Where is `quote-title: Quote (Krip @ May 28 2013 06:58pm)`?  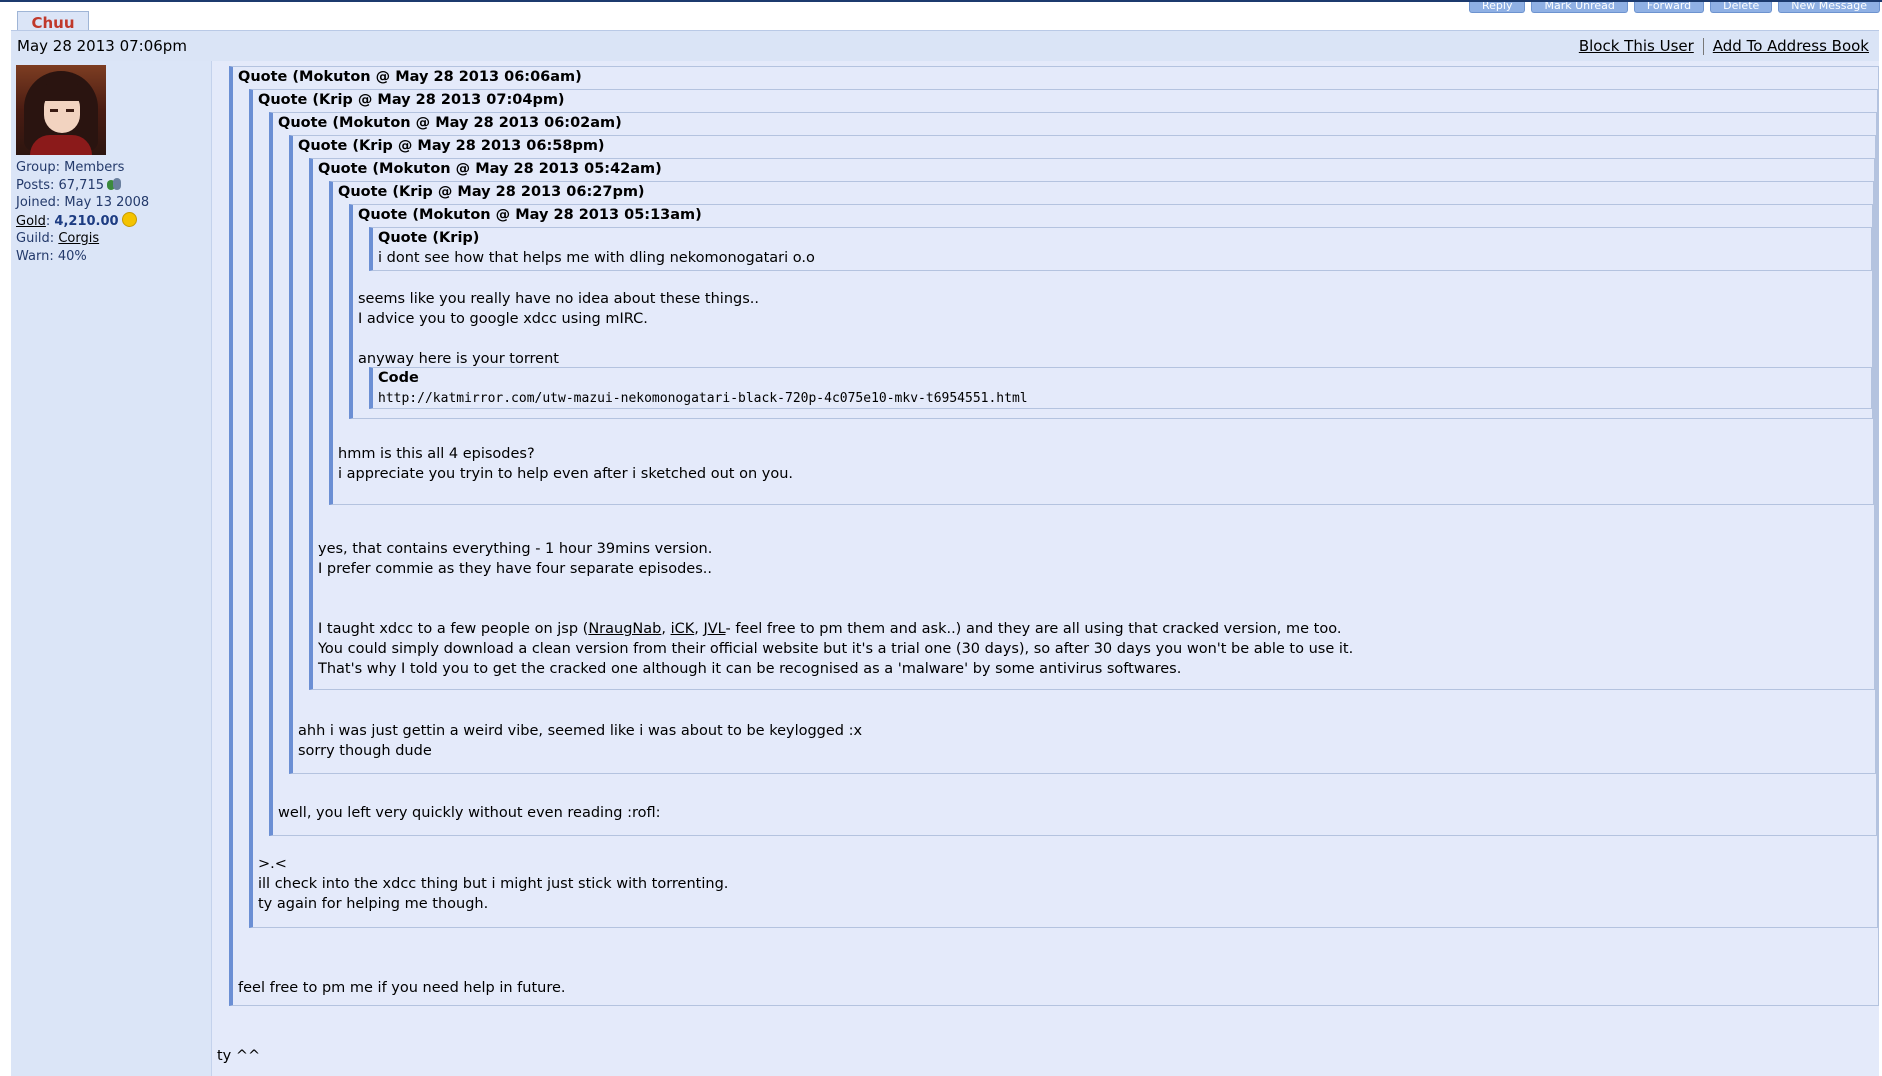 quote-title: Quote (Krip @ May 28 2013 06:58pm) is located at coordinates (451, 146).